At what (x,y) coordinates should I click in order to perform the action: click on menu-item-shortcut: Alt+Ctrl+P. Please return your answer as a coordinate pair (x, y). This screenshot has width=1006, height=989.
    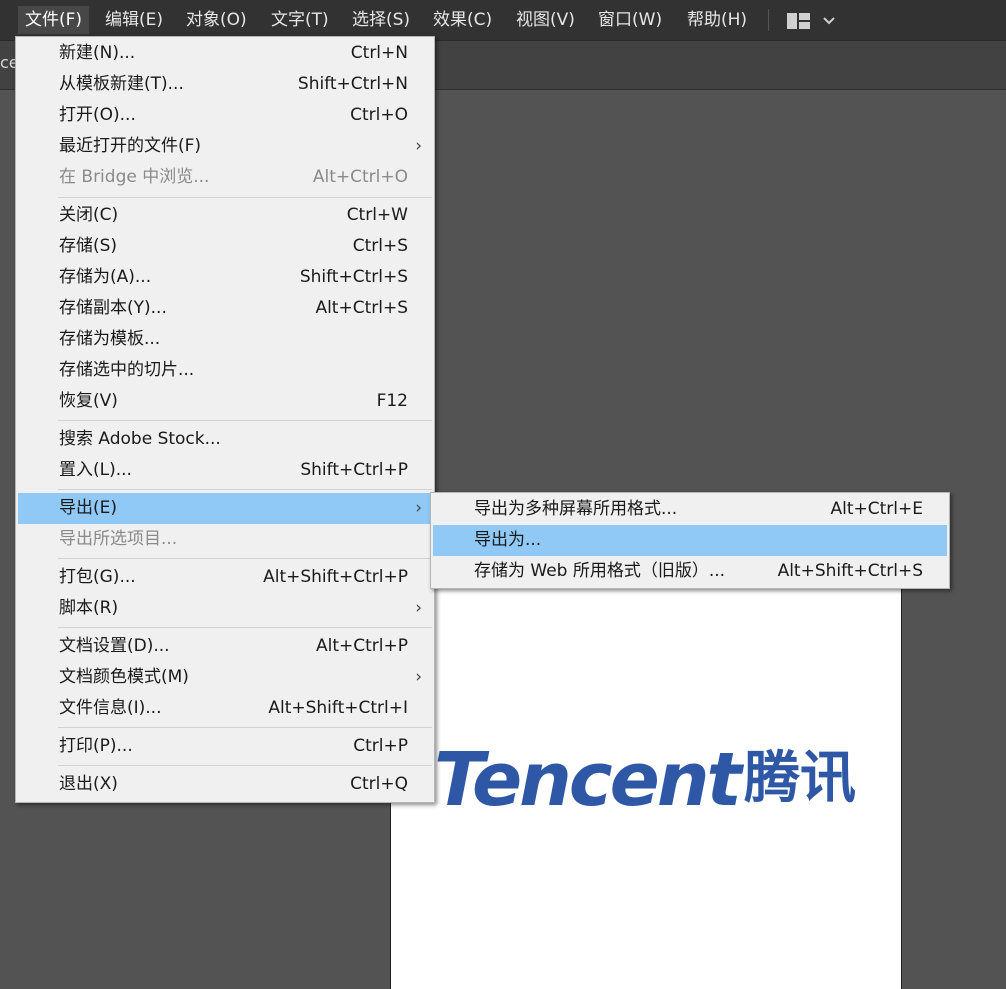
    Looking at the image, I should click on (361, 646).